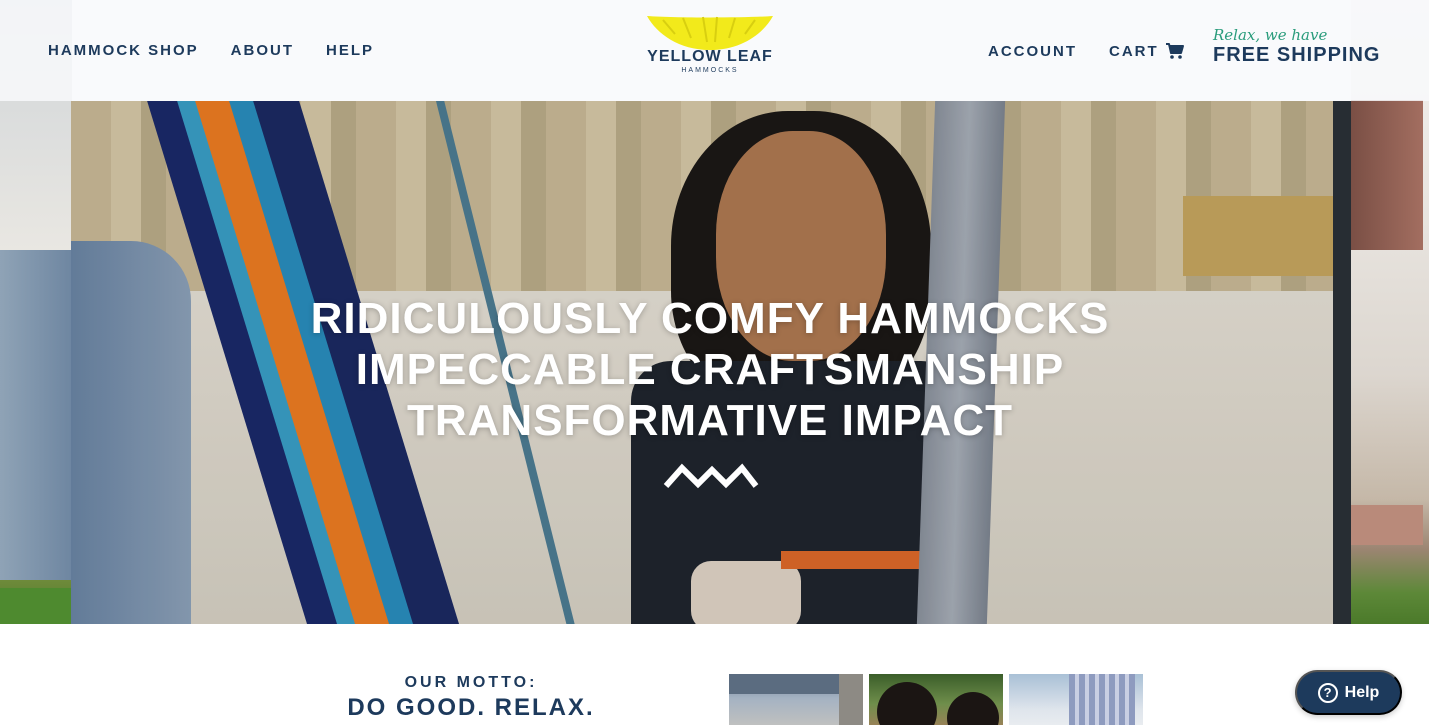 The image size is (1429, 725). What do you see at coordinates (711, 476) in the screenshot?
I see `zigzag-divider-icon` at bounding box center [711, 476].